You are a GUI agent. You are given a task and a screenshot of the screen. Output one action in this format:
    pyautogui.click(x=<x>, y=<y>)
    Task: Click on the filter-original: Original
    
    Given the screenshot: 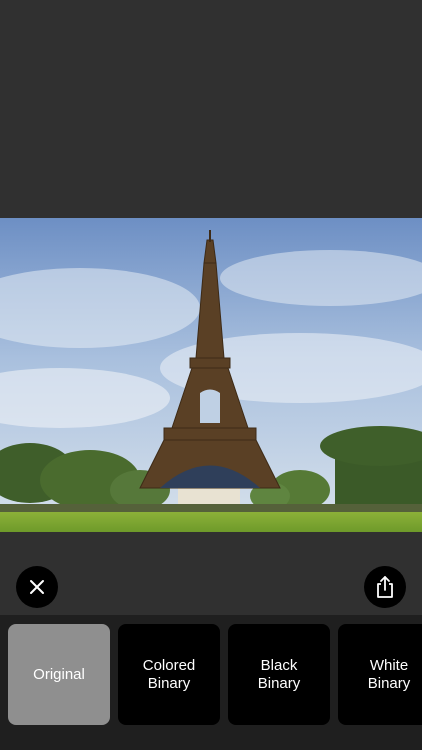 What is the action you would take?
    pyautogui.click(x=59, y=674)
    